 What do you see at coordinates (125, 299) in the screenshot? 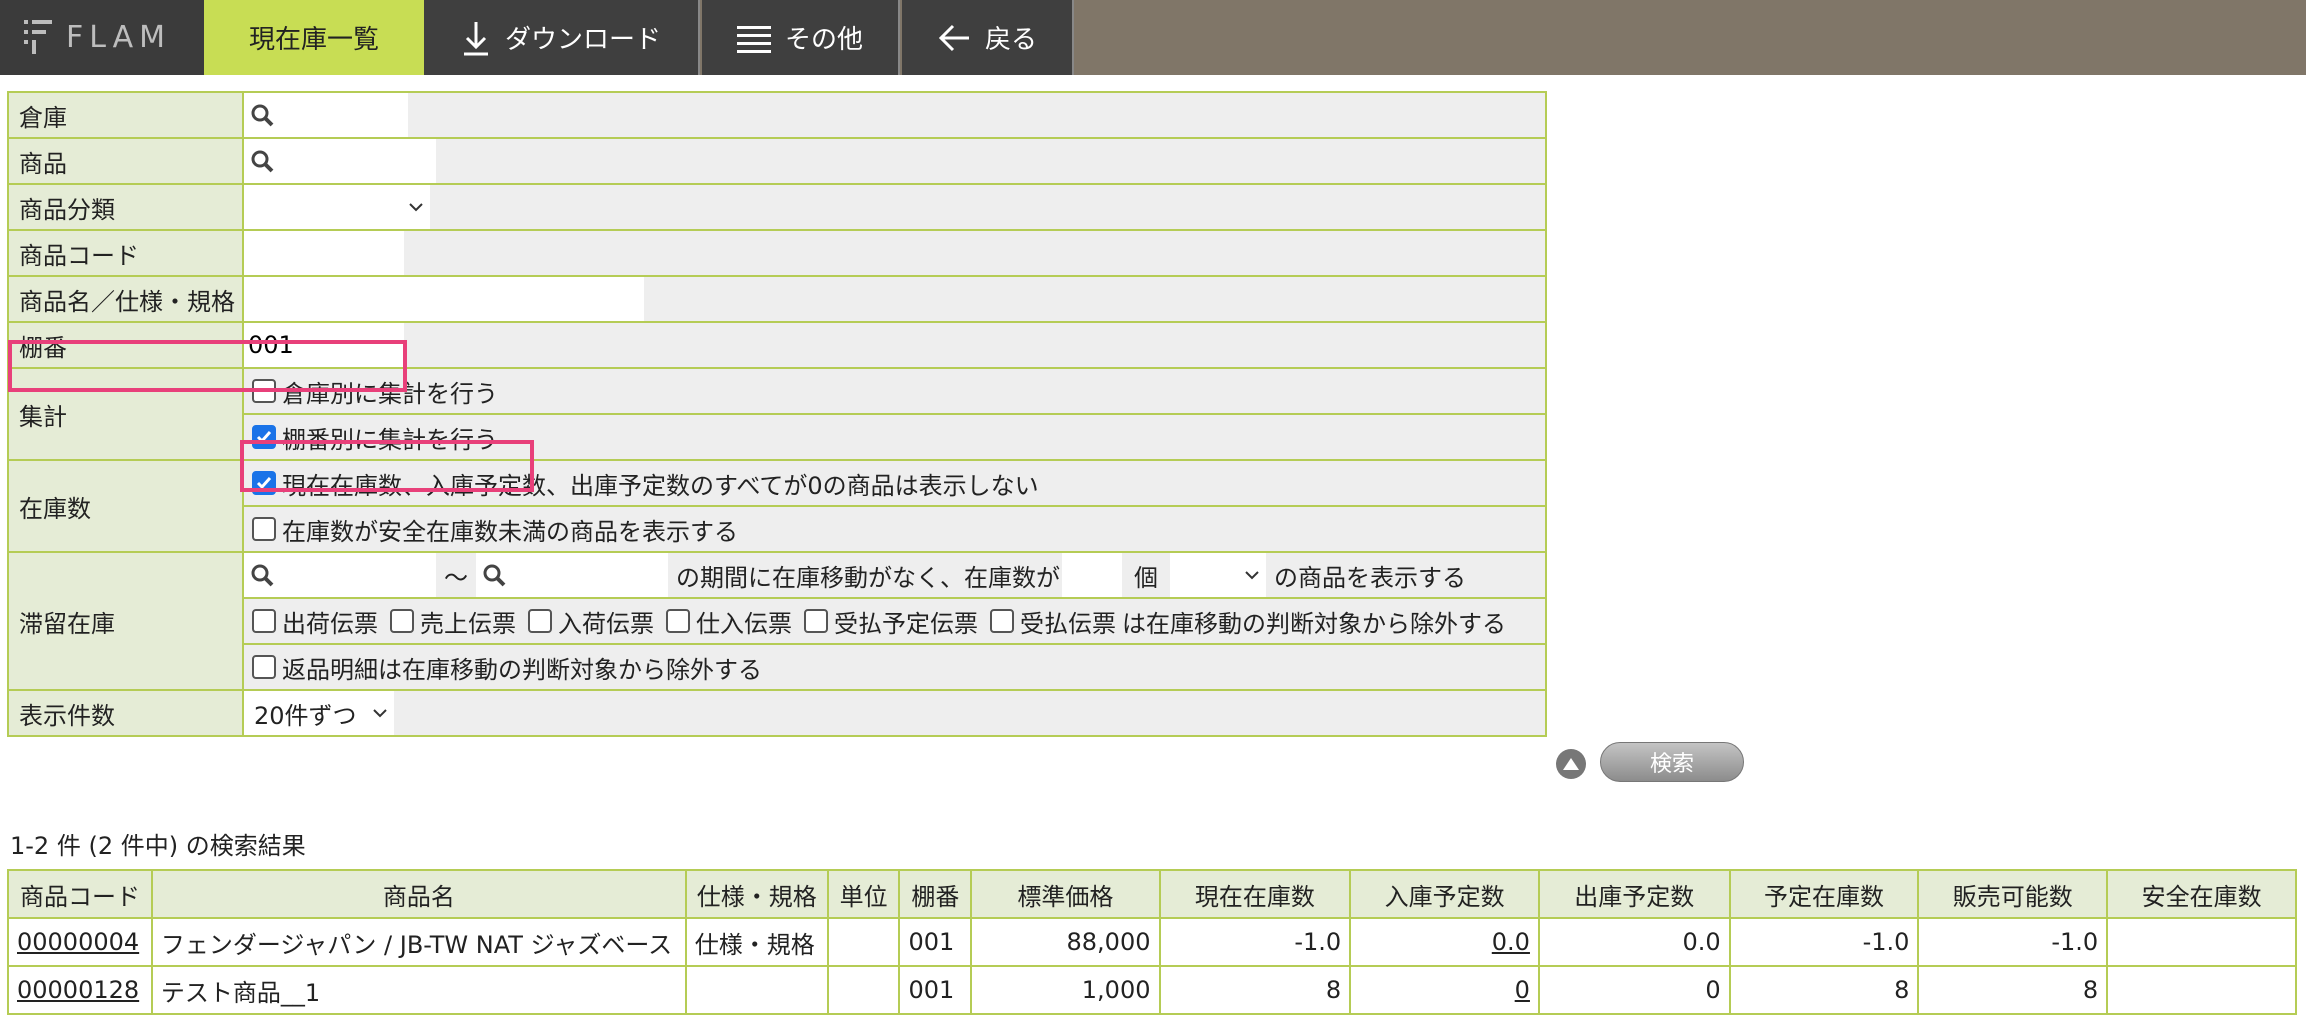
I see `name-label: 商品名／仕様・規格` at bounding box center [125, 299].